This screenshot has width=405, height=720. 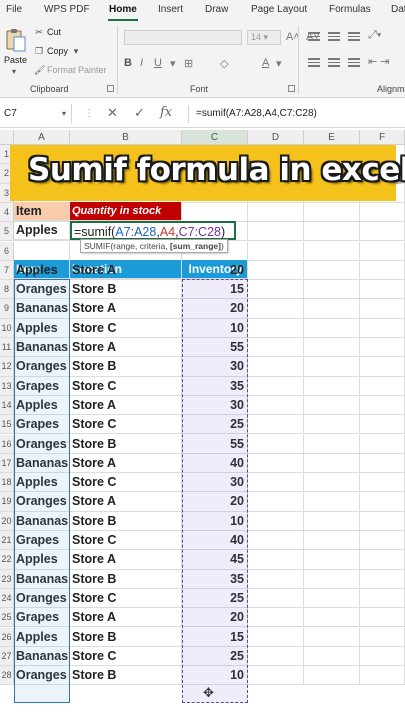 I want to click on column-header-c: C, so click(x=215, y=137).